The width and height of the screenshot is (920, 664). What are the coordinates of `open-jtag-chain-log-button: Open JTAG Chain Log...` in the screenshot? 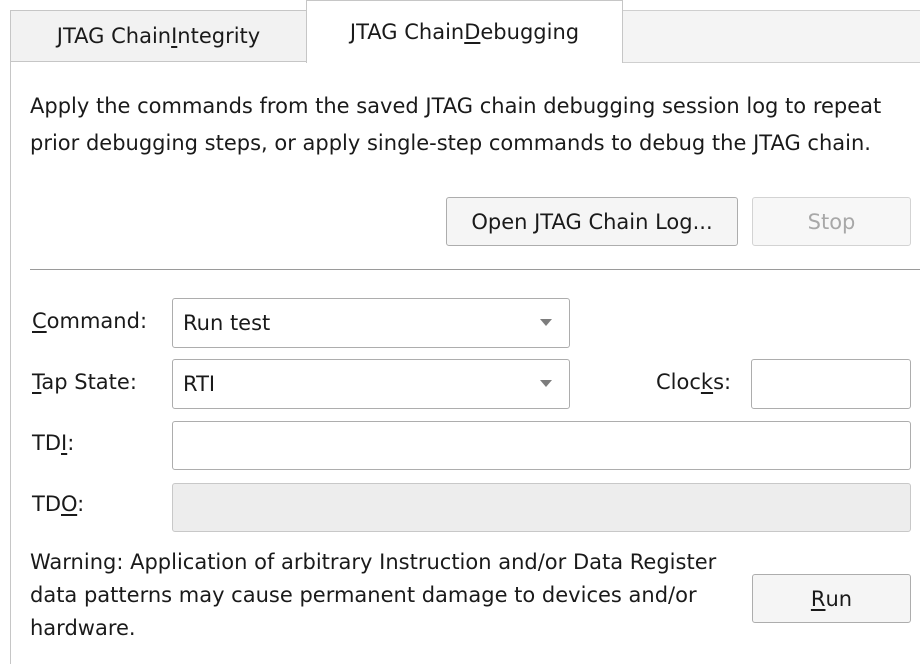 It's located at (592, 221).